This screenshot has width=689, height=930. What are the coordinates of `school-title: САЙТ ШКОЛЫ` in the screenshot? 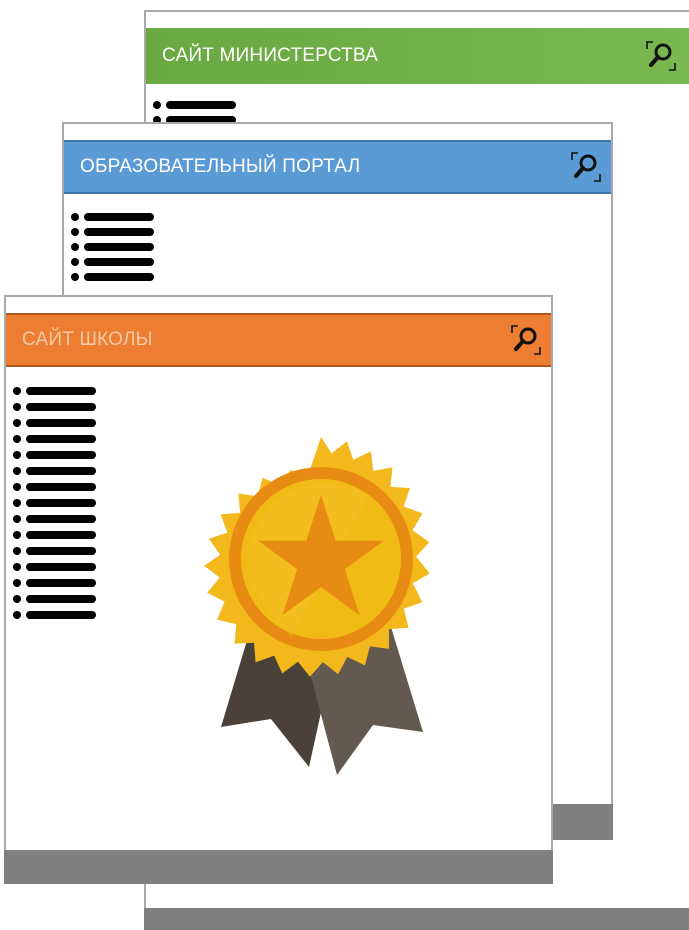 It's located at (87, 339).